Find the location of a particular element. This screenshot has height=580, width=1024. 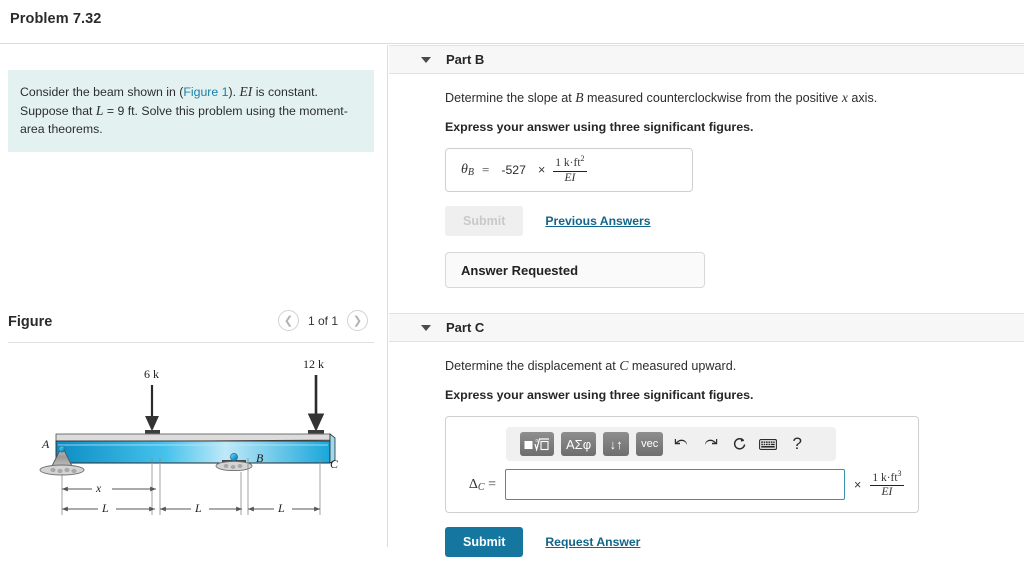

part-c-actions: Submit Request Answer is located at coordinates (734, 542).